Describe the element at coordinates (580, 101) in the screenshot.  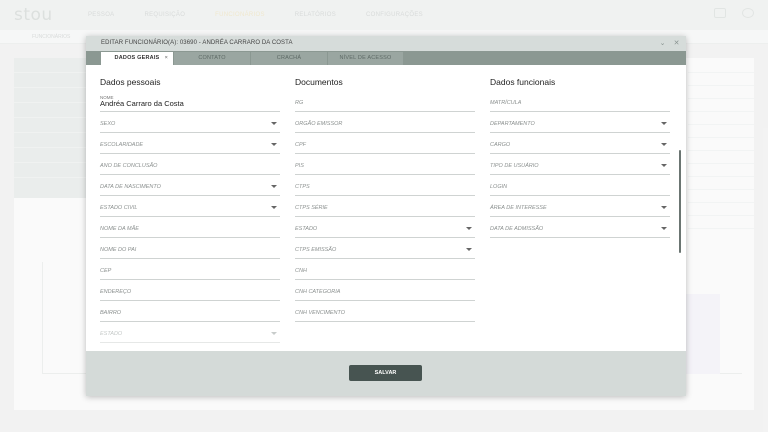
I see `matricula-input: MATRÍCULA` at that location.